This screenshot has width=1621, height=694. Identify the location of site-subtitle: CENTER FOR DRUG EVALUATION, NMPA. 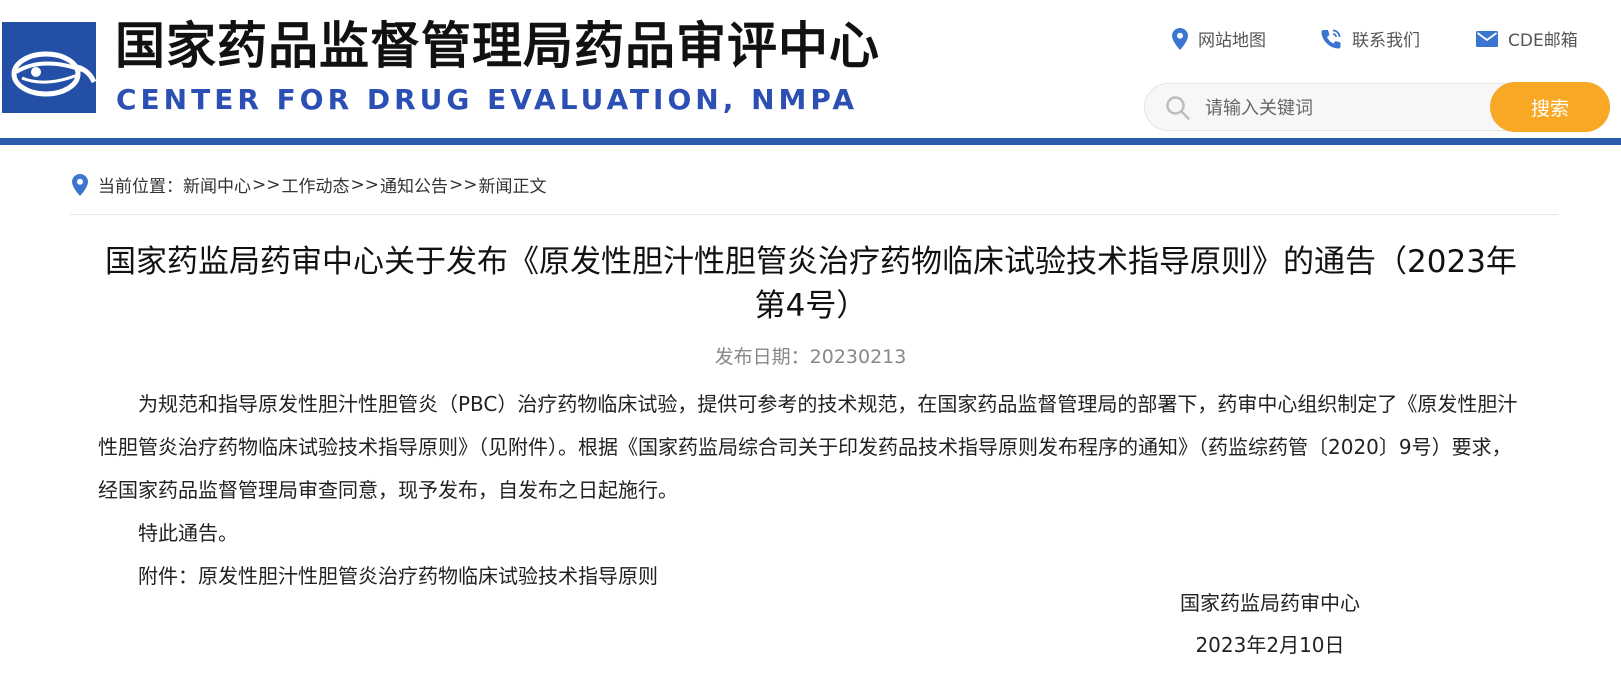
(487, 99).